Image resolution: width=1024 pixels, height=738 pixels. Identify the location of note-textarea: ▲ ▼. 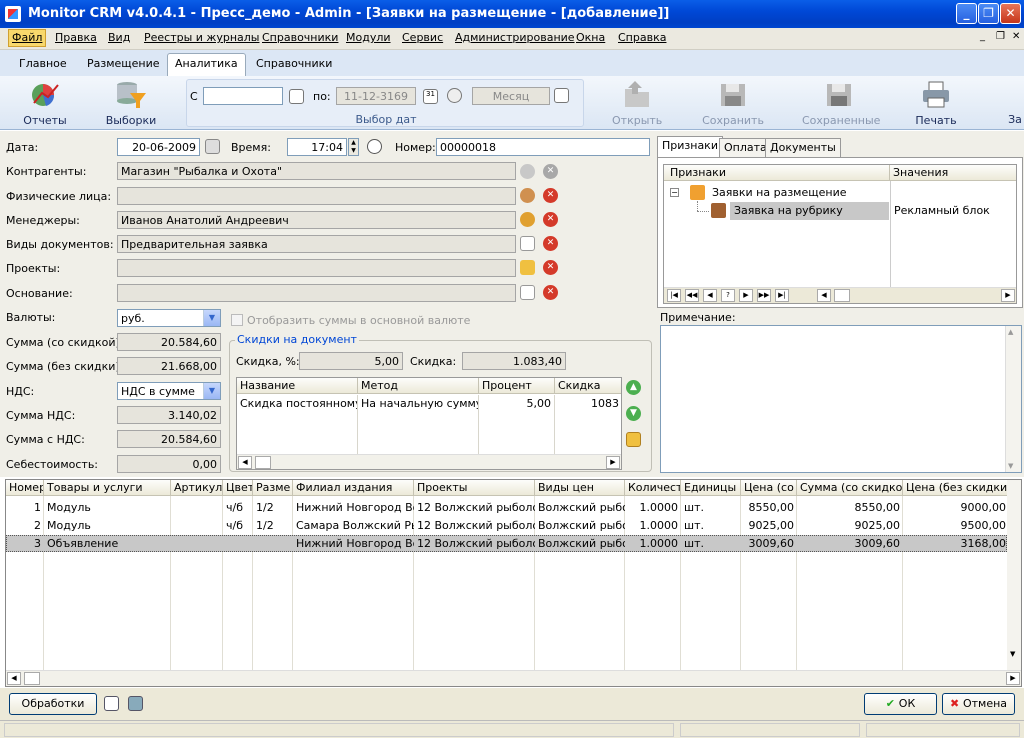
(841, 399).